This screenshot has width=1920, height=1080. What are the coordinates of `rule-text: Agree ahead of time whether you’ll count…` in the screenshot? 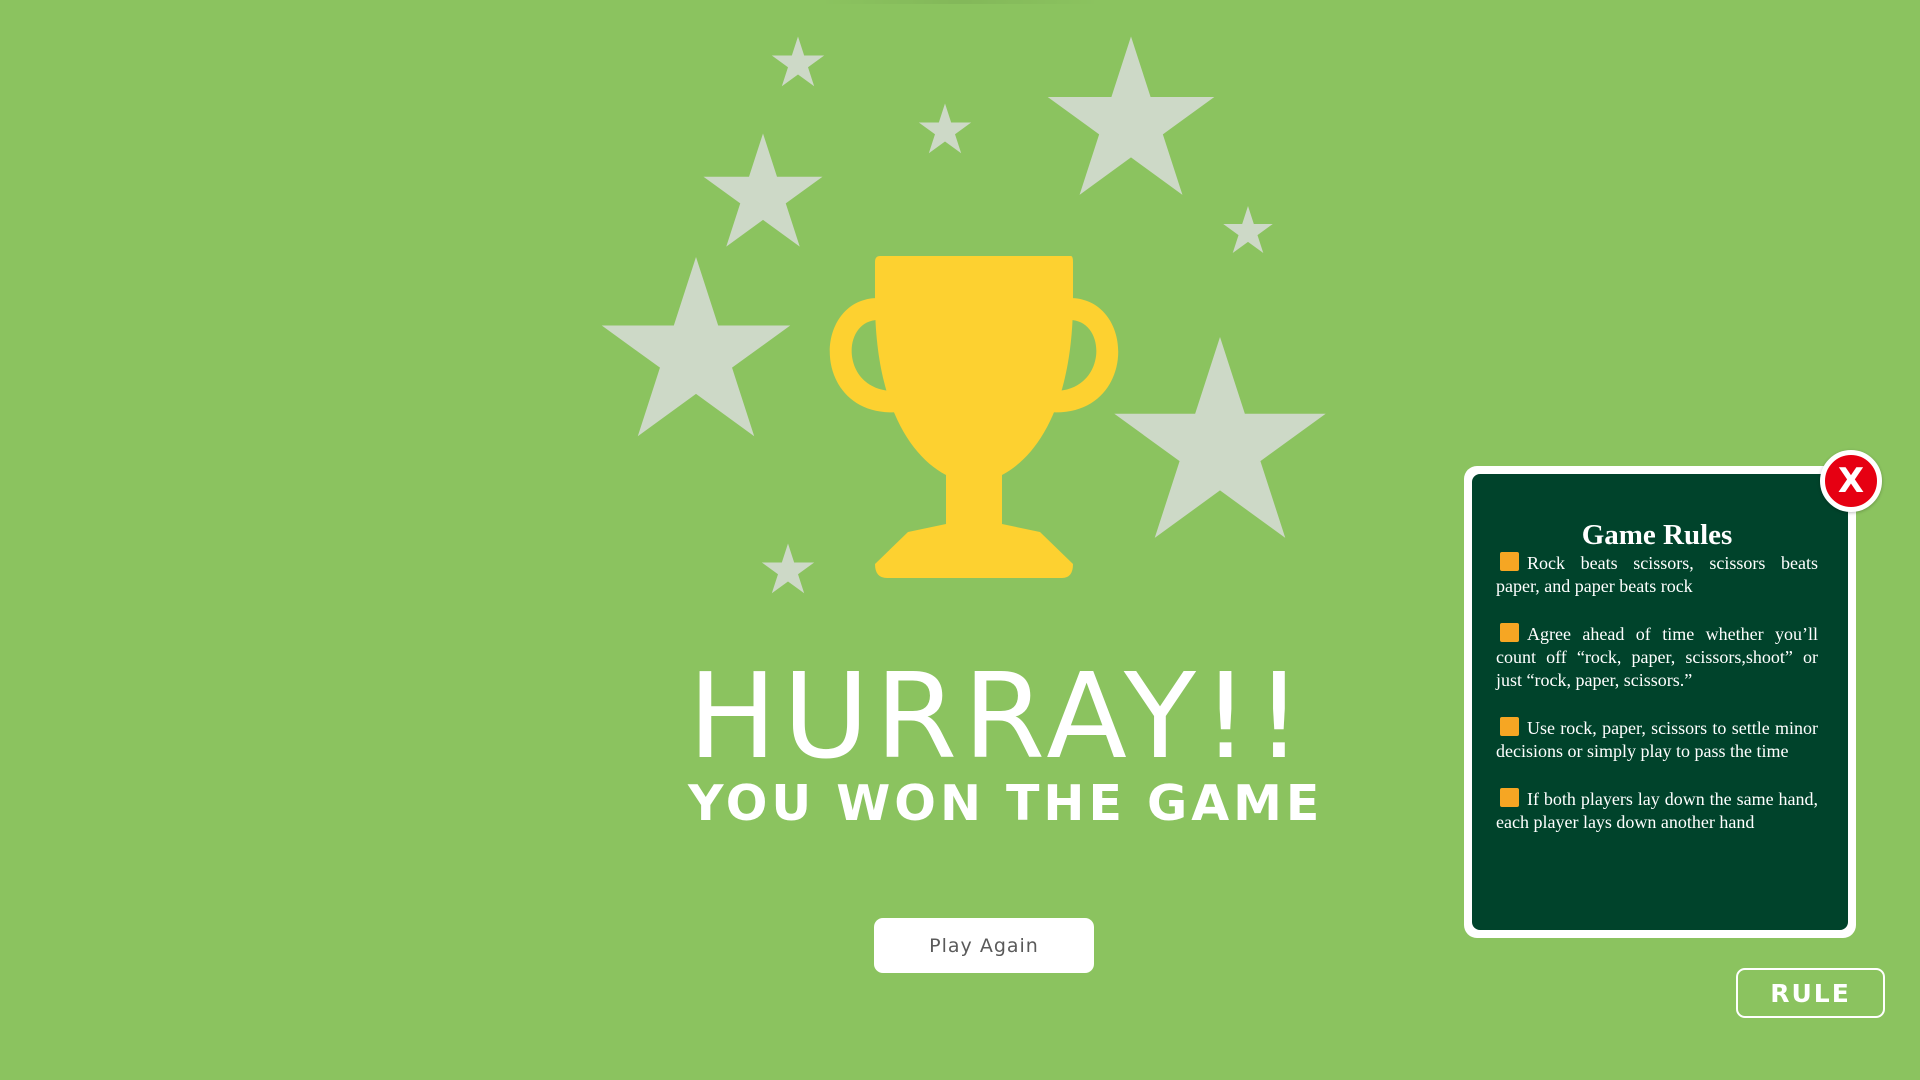 It's located at (1657, 657).